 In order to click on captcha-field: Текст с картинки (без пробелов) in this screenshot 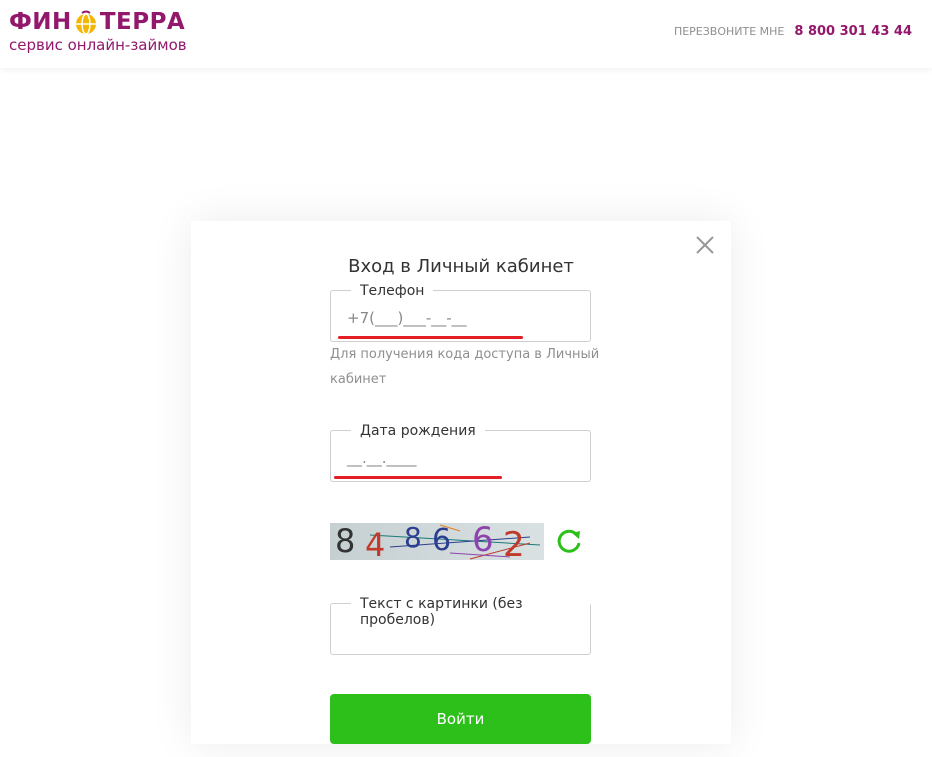, I will do `click(460, 625)`.